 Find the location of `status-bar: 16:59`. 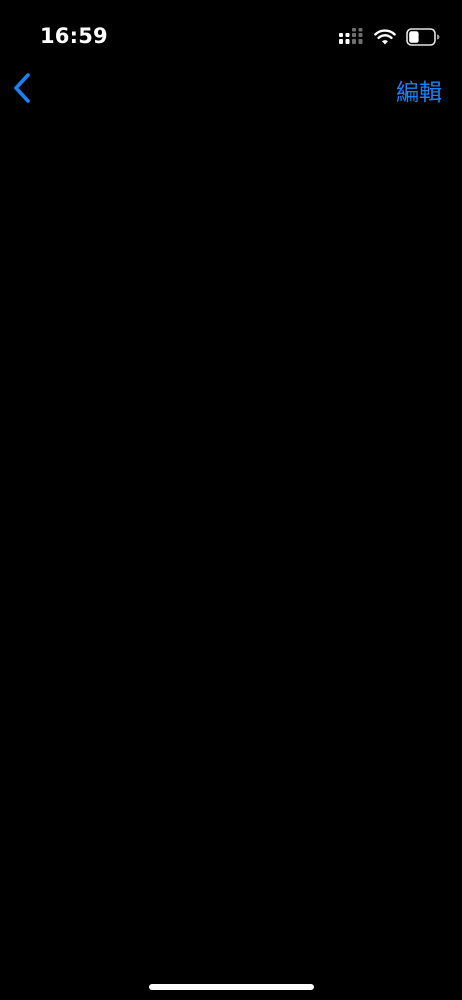

status-bar: 16:59 is located at coordinates (231, 31).